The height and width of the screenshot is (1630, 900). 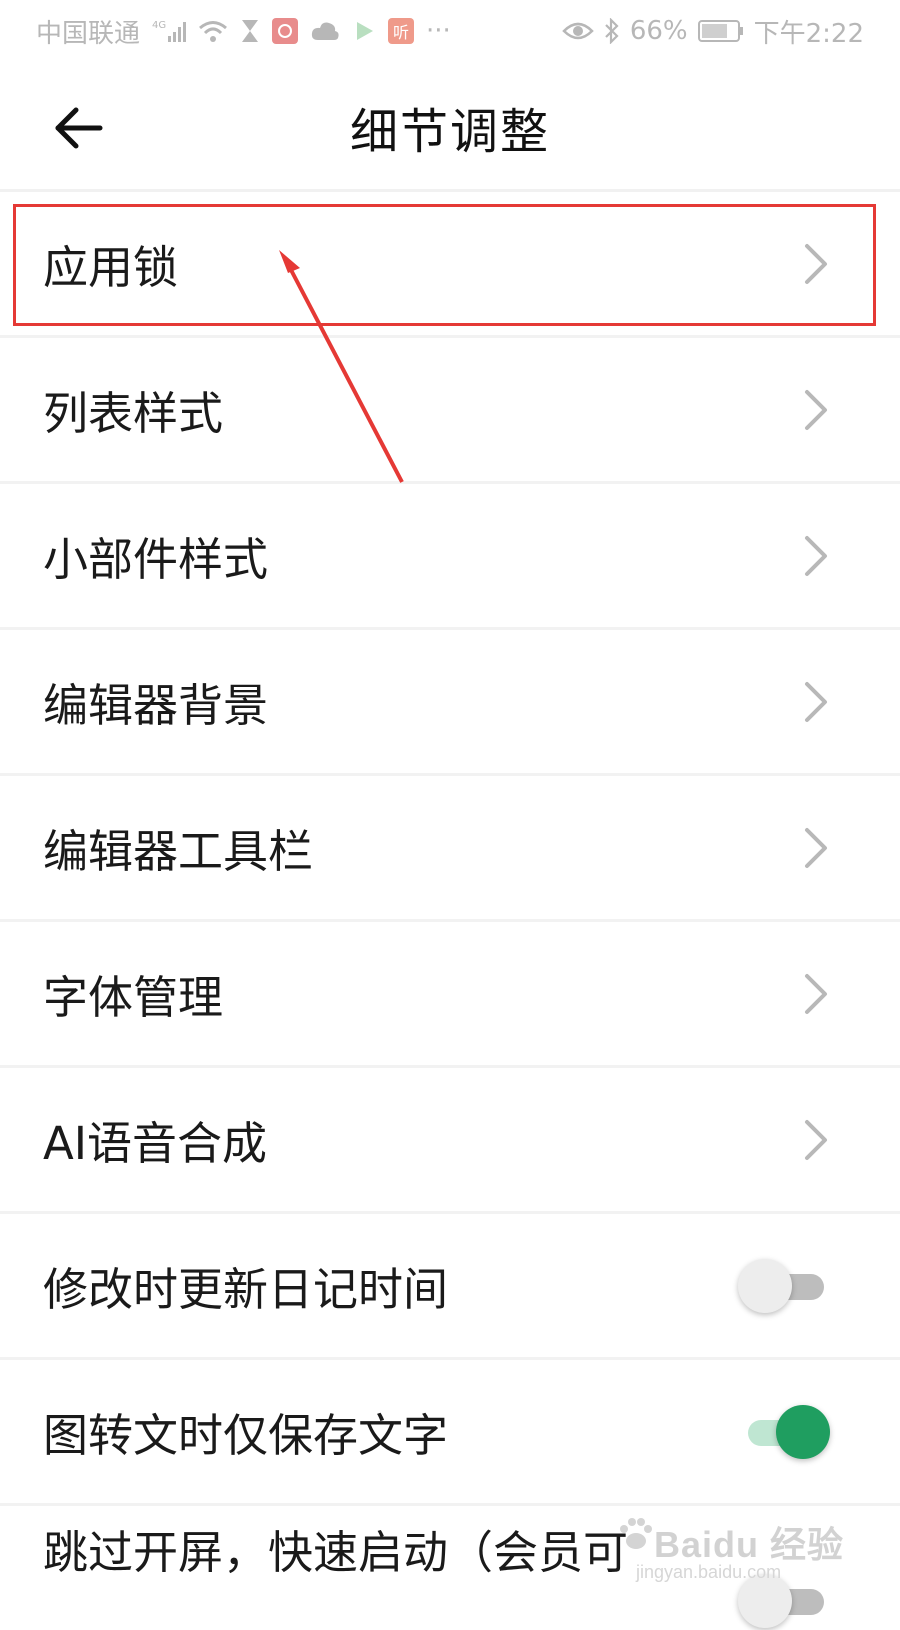 I want to click on carrier-label: 中国联通, so click(x=88, y=33).